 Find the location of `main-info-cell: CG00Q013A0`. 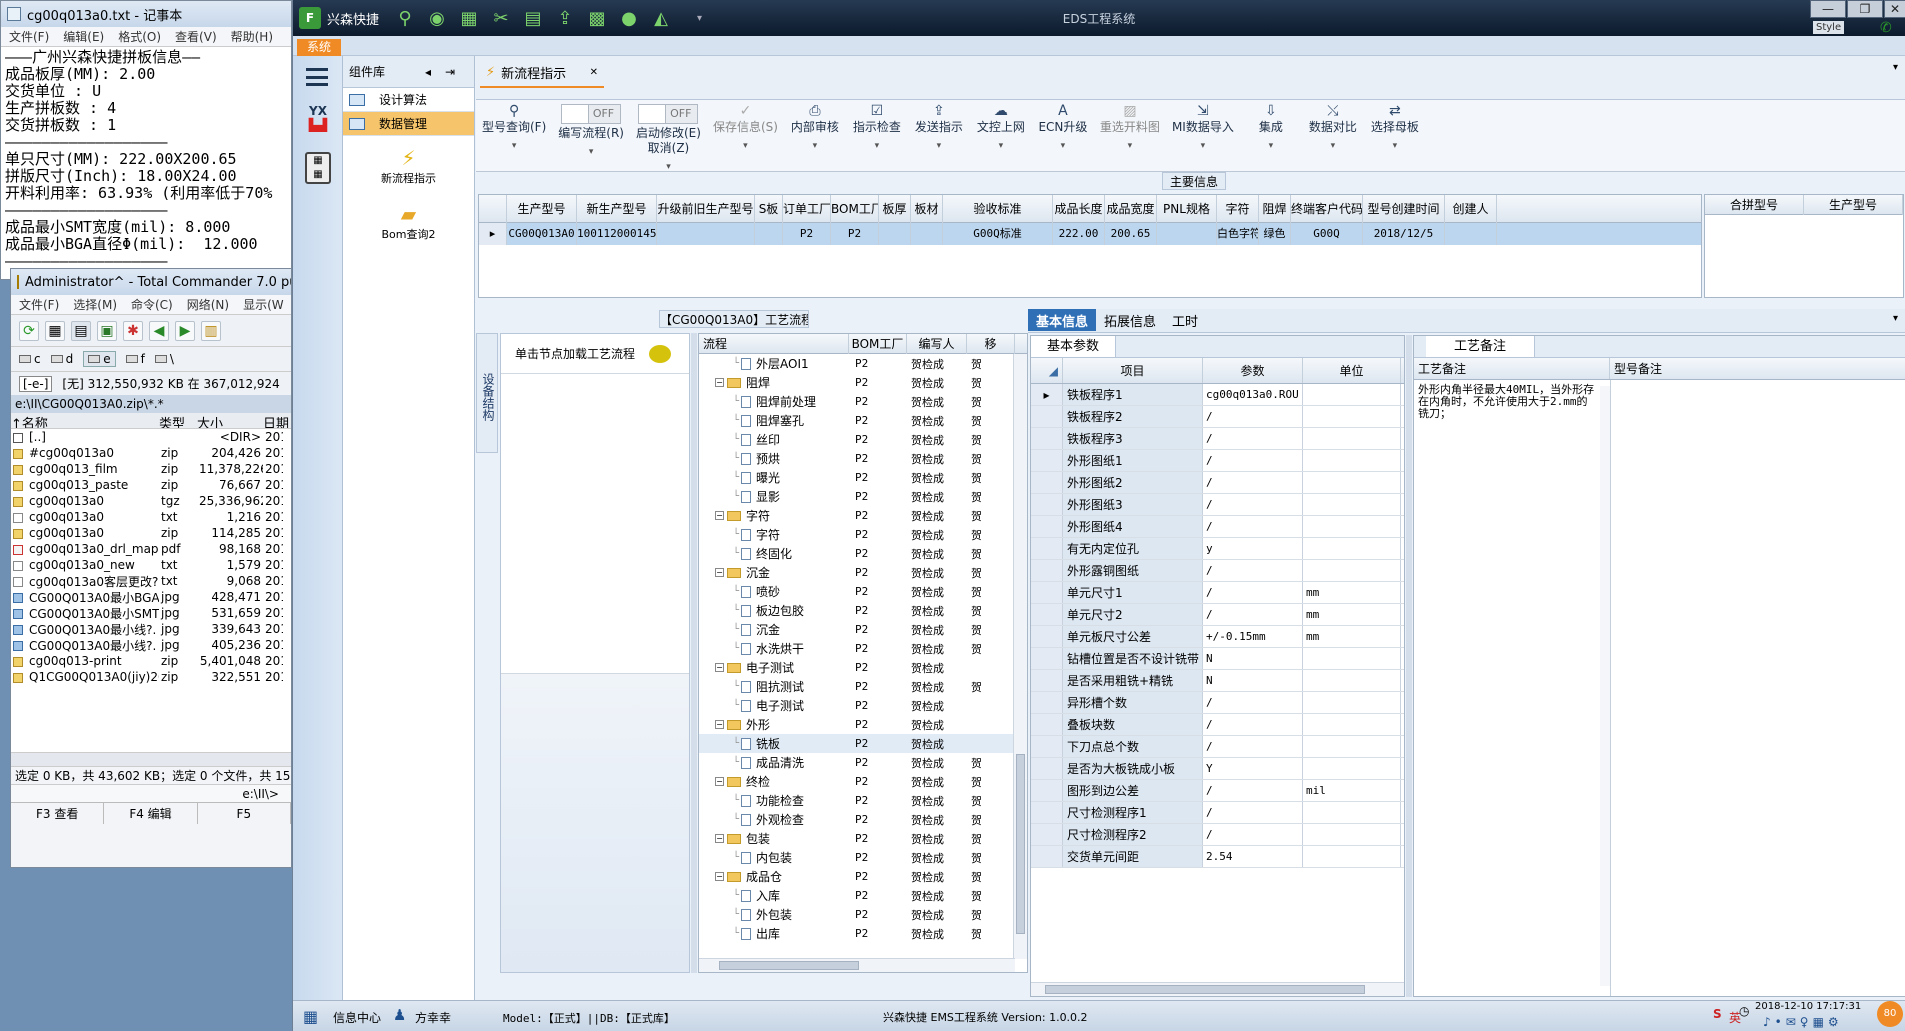

main-info-cell: CG00Q013A0 is located at coordinates (542, 234).